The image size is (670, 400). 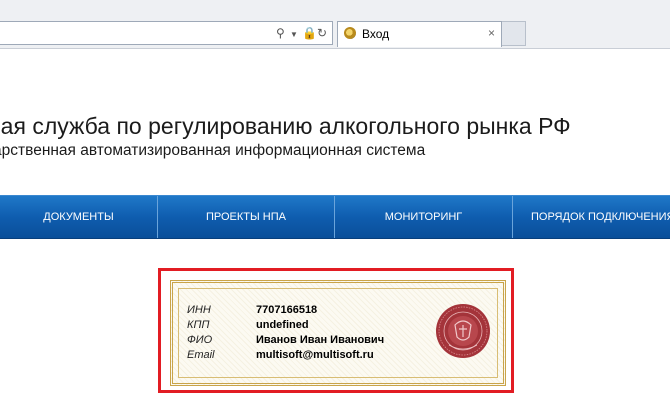 I want to click on browser-chrome: ⚲ ▼ 🔒 ↻ Вход ×, so click(x=335, y=24).